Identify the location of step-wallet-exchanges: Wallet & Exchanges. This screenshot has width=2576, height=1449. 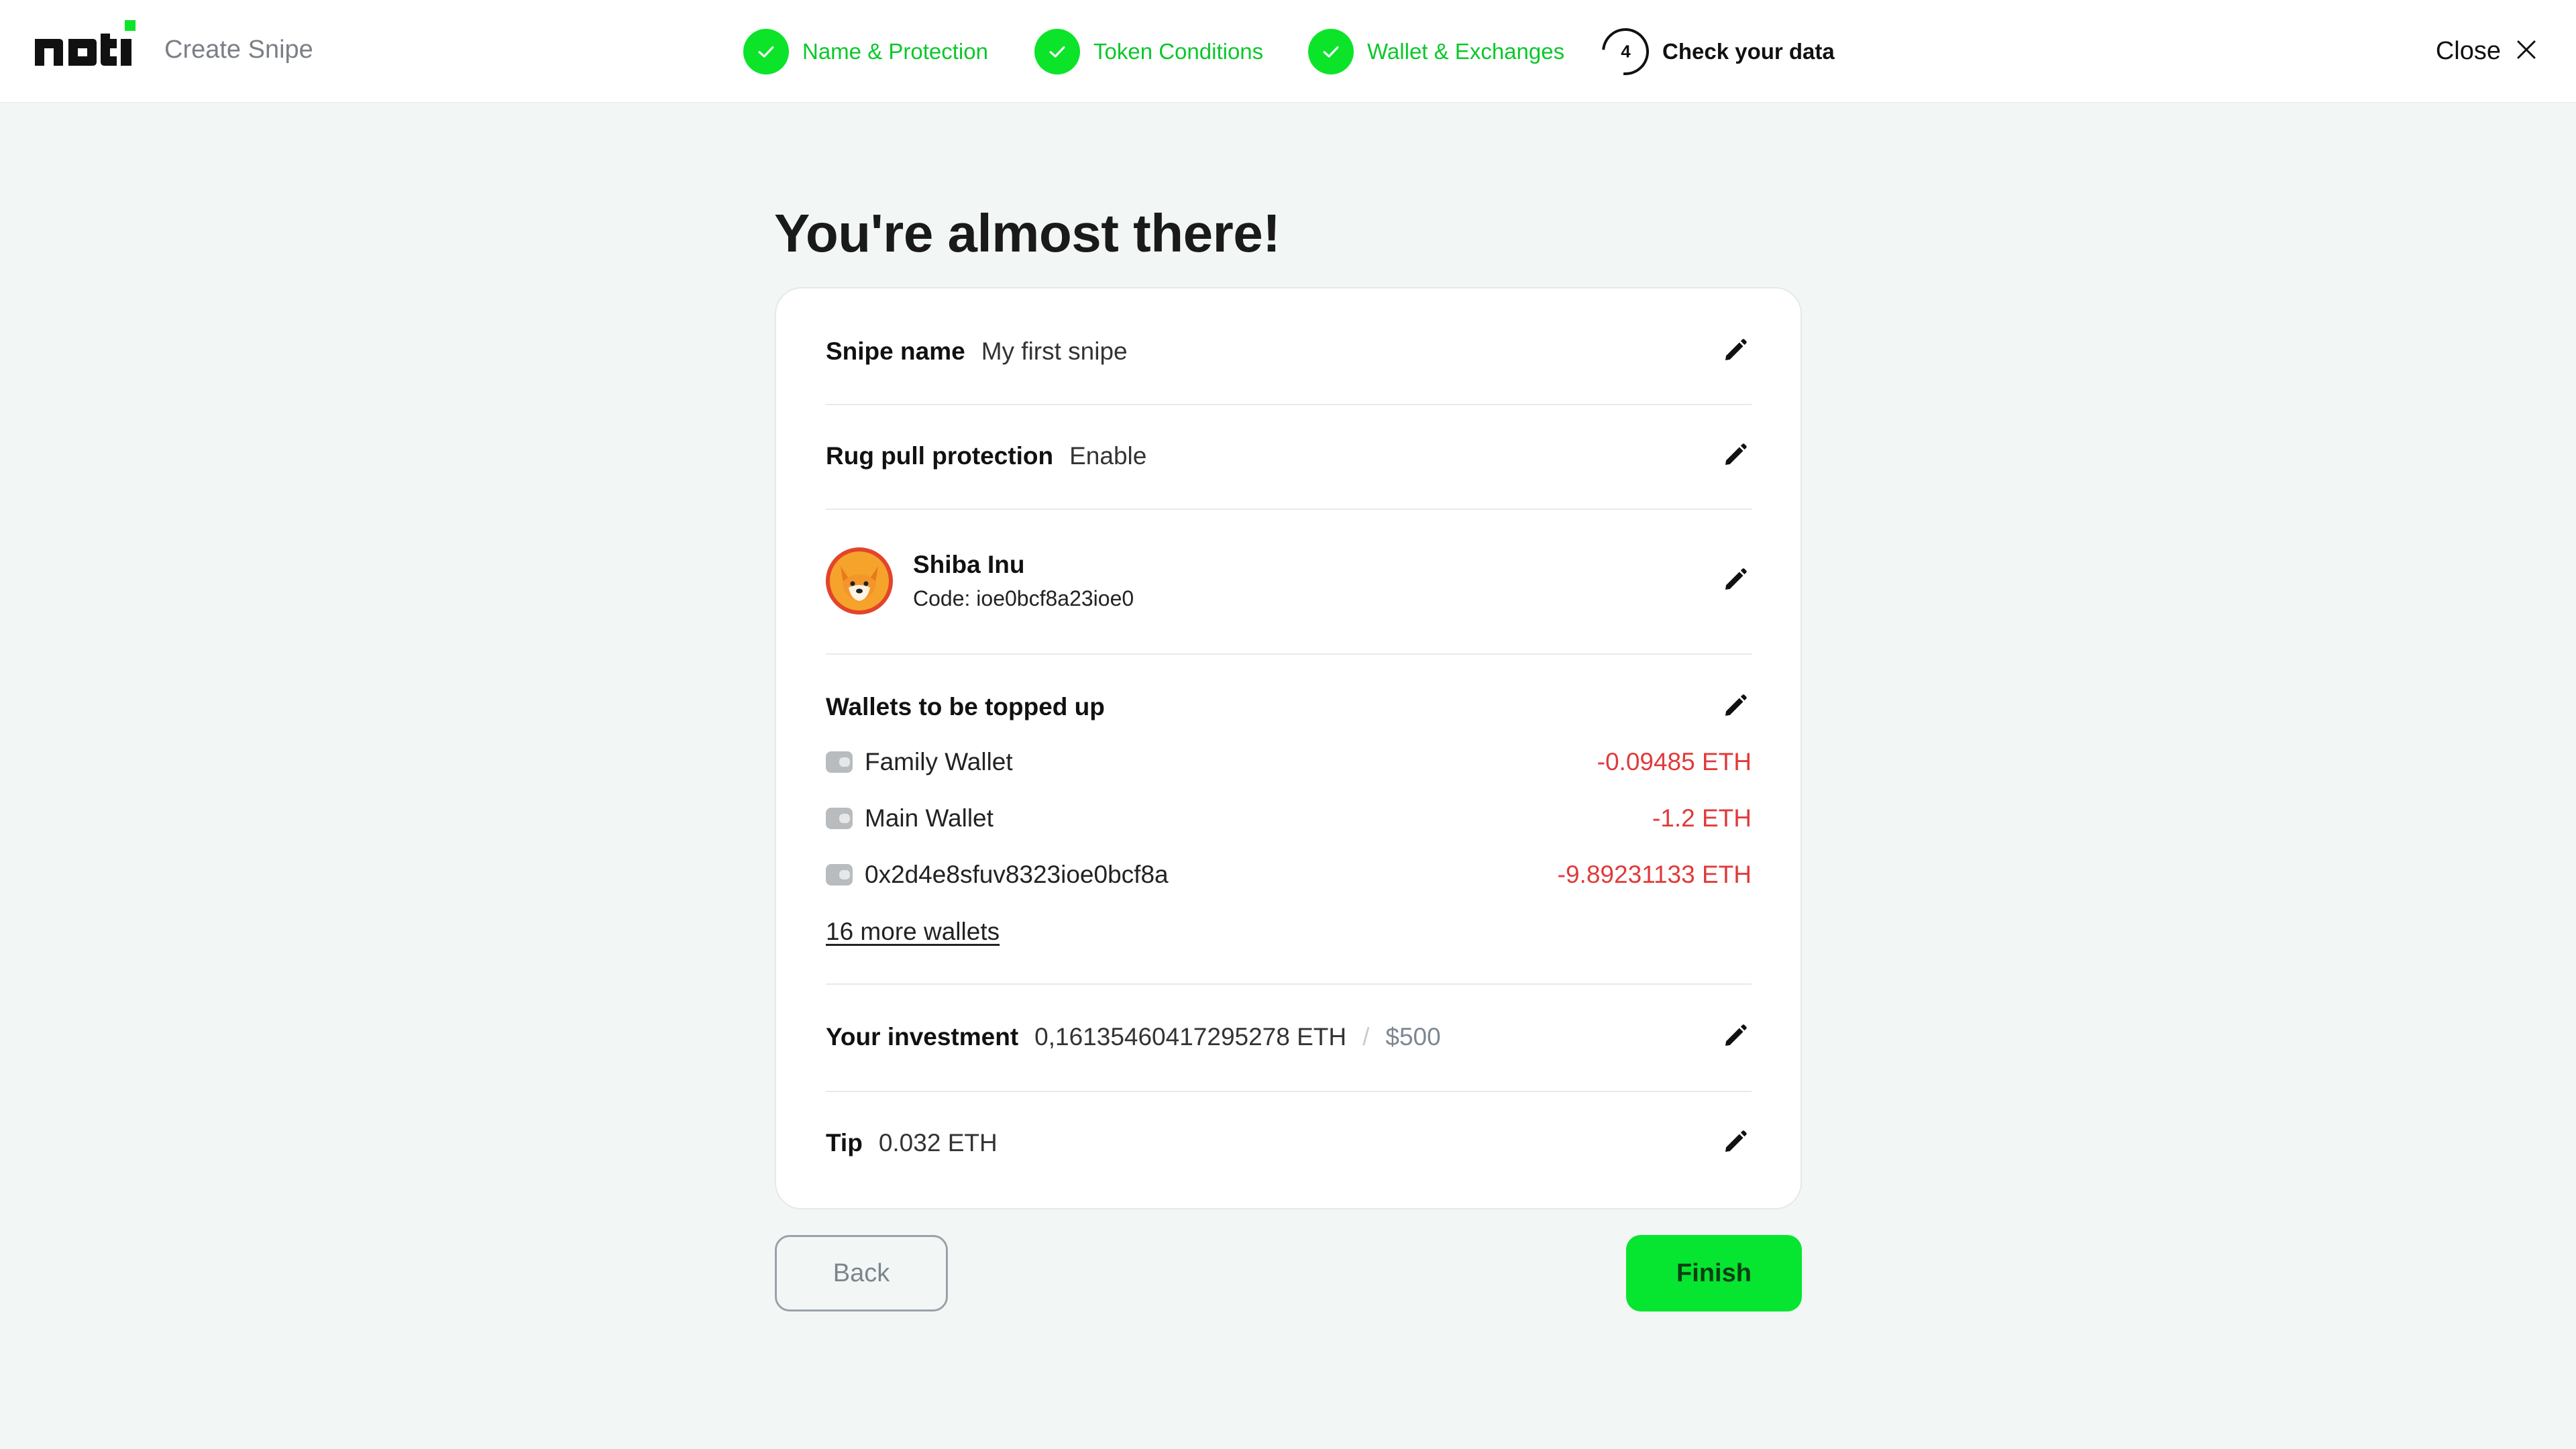
(1436, 51).